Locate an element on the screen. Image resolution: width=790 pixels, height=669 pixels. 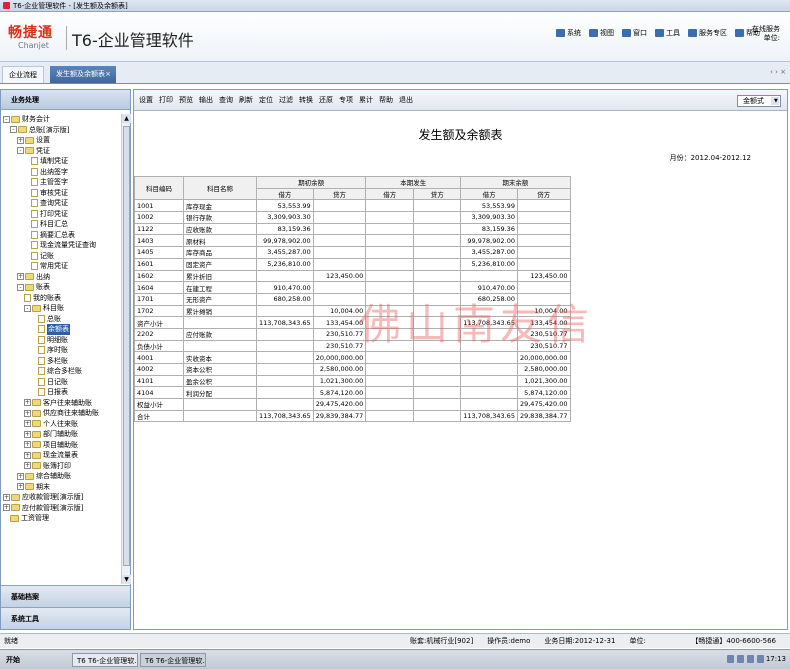
tree-item: - 财务会计 is located at coordinates (61, 119).